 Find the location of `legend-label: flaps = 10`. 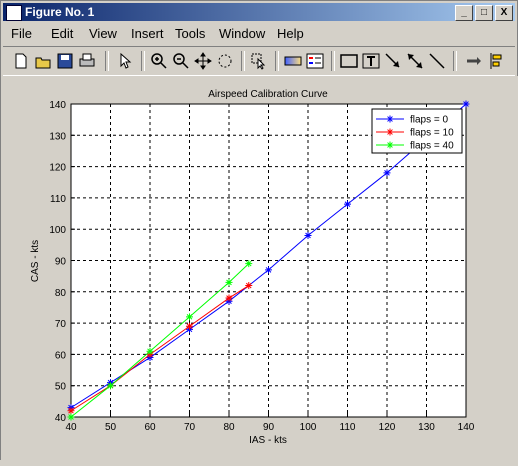

legend-label: flaps = 10 is located at coordinates (432, 133).